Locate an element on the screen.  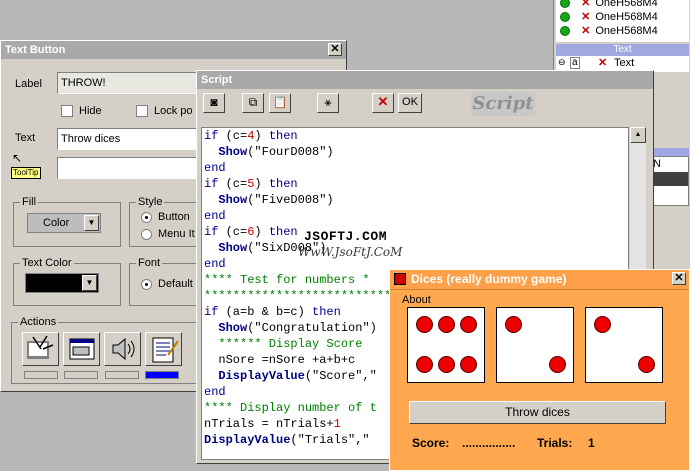
green-dot-icon is located at coordinates (565, 17).